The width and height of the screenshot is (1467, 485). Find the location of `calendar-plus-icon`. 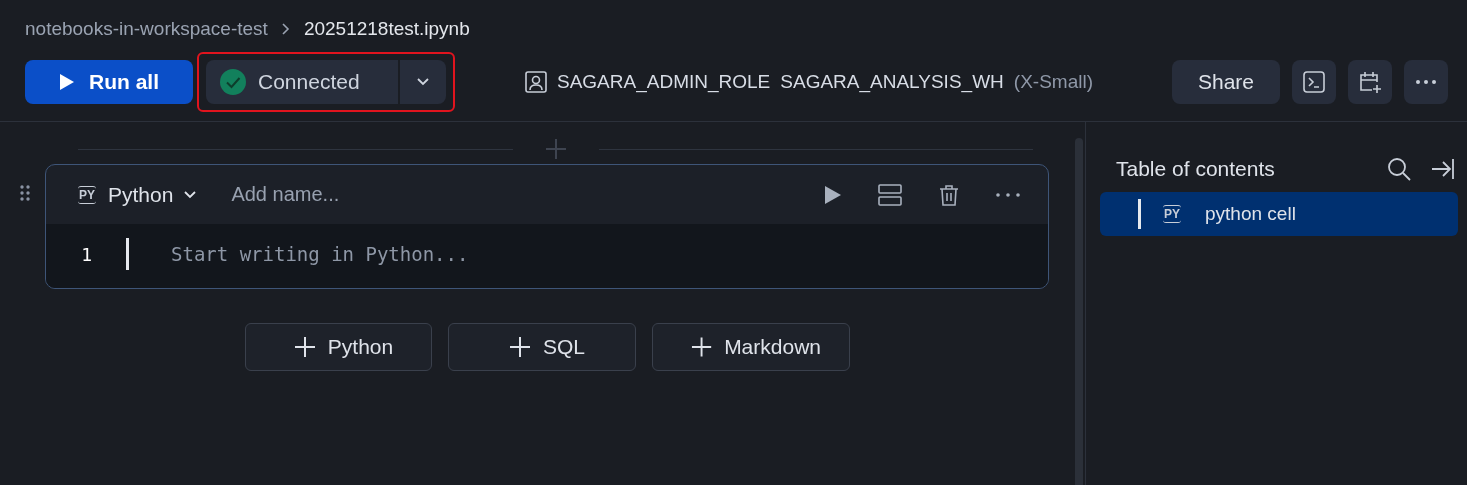

calendar-plus-icon is located at coordinates (1370, 82).